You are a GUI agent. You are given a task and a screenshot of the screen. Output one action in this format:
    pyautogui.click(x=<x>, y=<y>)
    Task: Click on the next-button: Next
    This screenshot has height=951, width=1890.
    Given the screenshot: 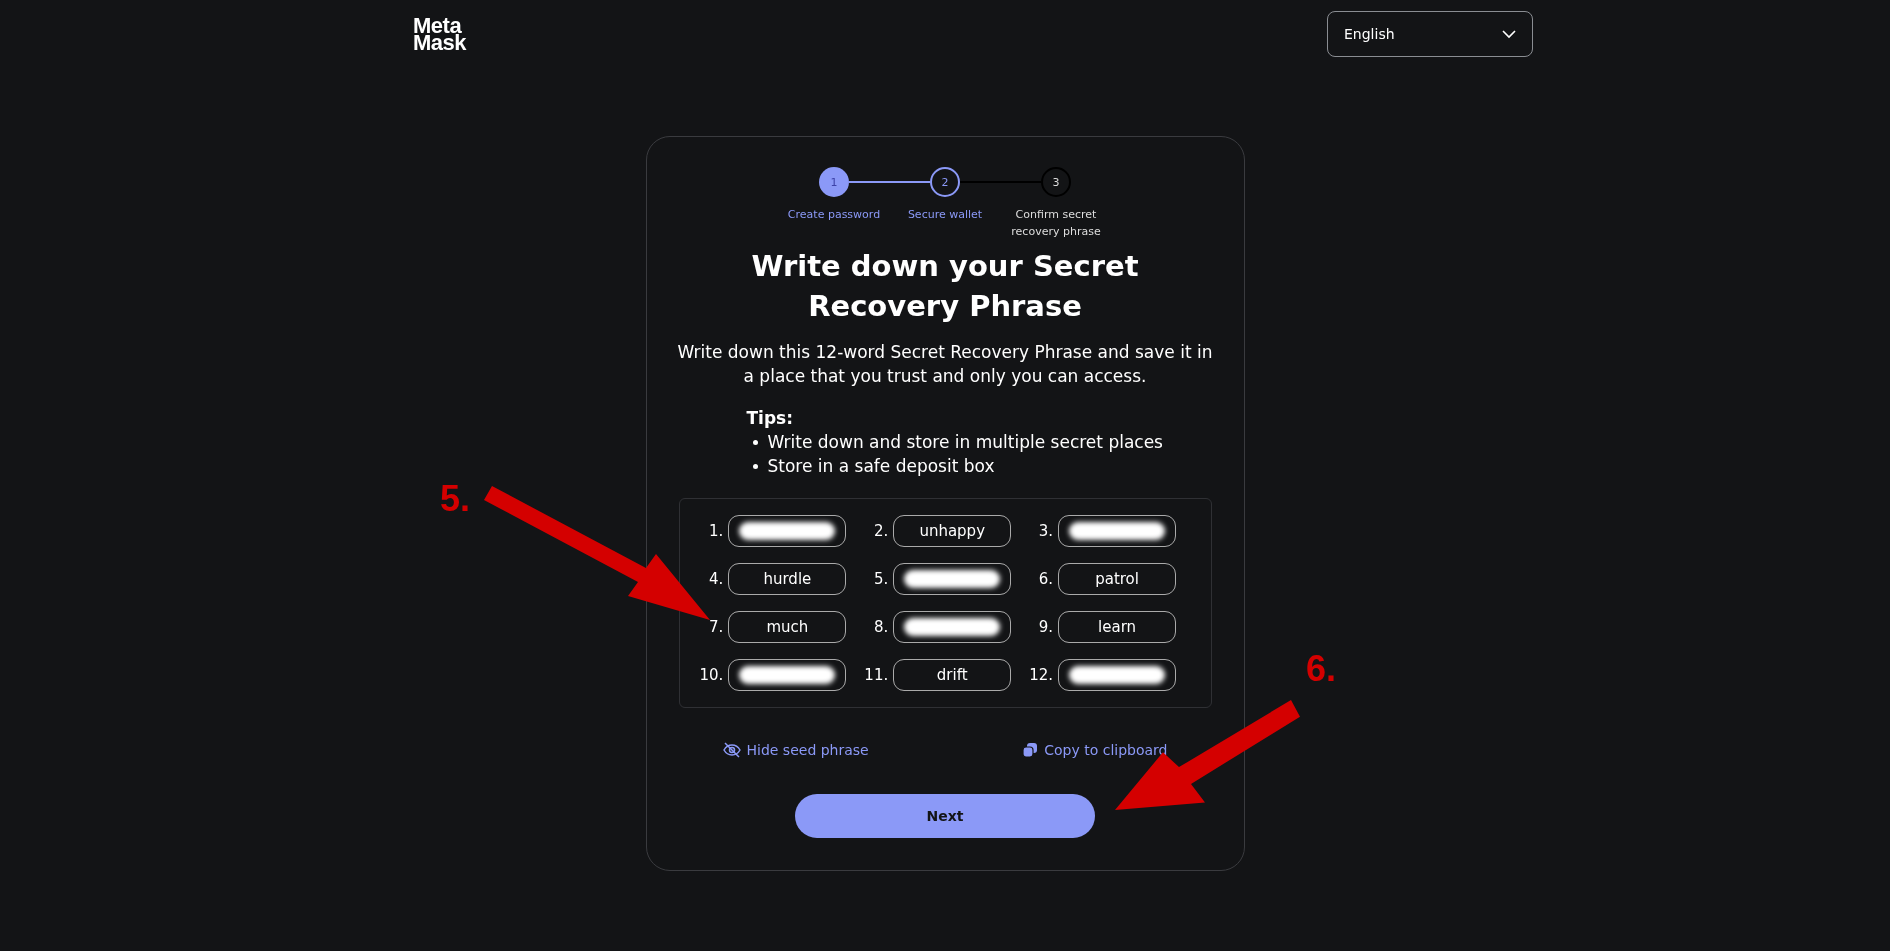 What is the action you would take?
    pyautogui.click(x=945, y=816)
    